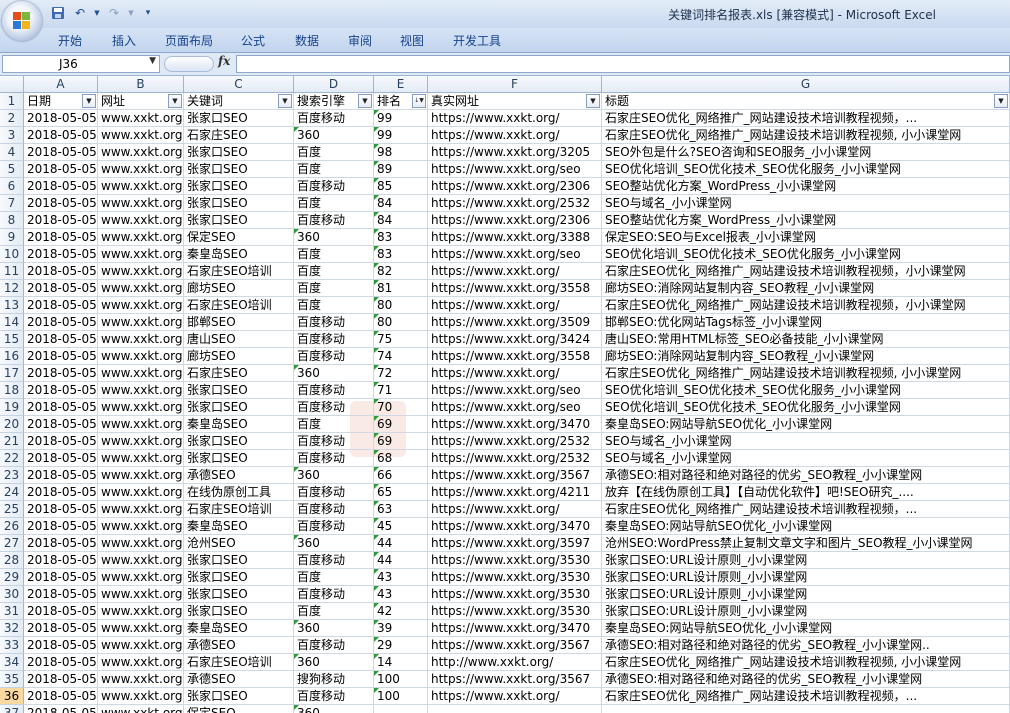 This screenshot has height=713, width=1010. Describe the element at coordinates (515, 492) in the screenshot. I see `table-cell: https://www.xxkt.org/4211` at that location.